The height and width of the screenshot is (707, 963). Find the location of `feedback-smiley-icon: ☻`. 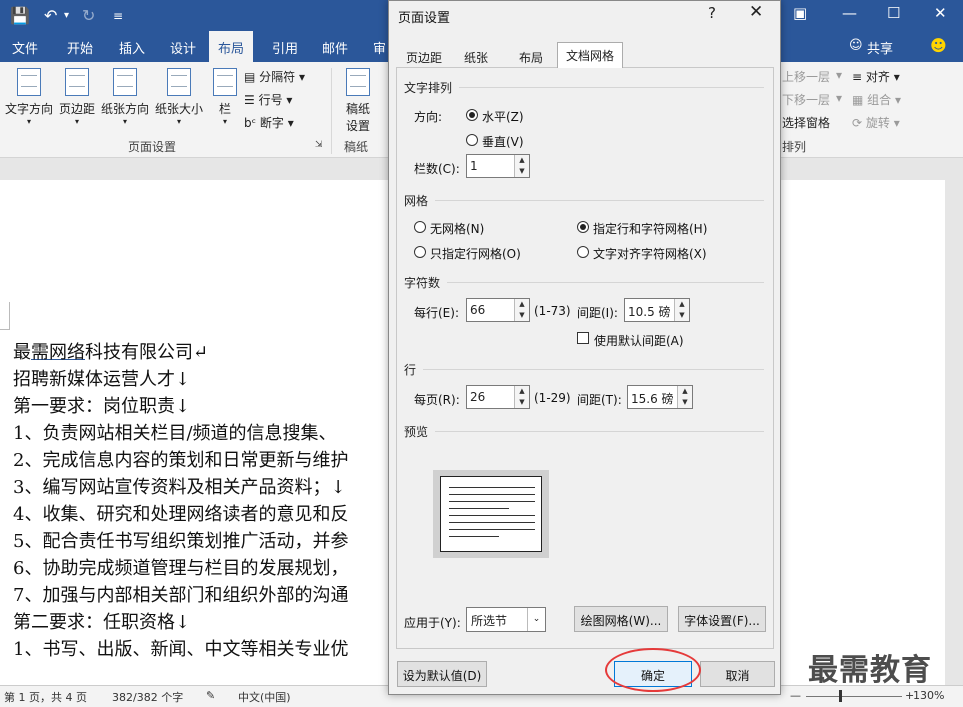

feedback-smiley-icon: ☻ is located at coordinates (938, 45).